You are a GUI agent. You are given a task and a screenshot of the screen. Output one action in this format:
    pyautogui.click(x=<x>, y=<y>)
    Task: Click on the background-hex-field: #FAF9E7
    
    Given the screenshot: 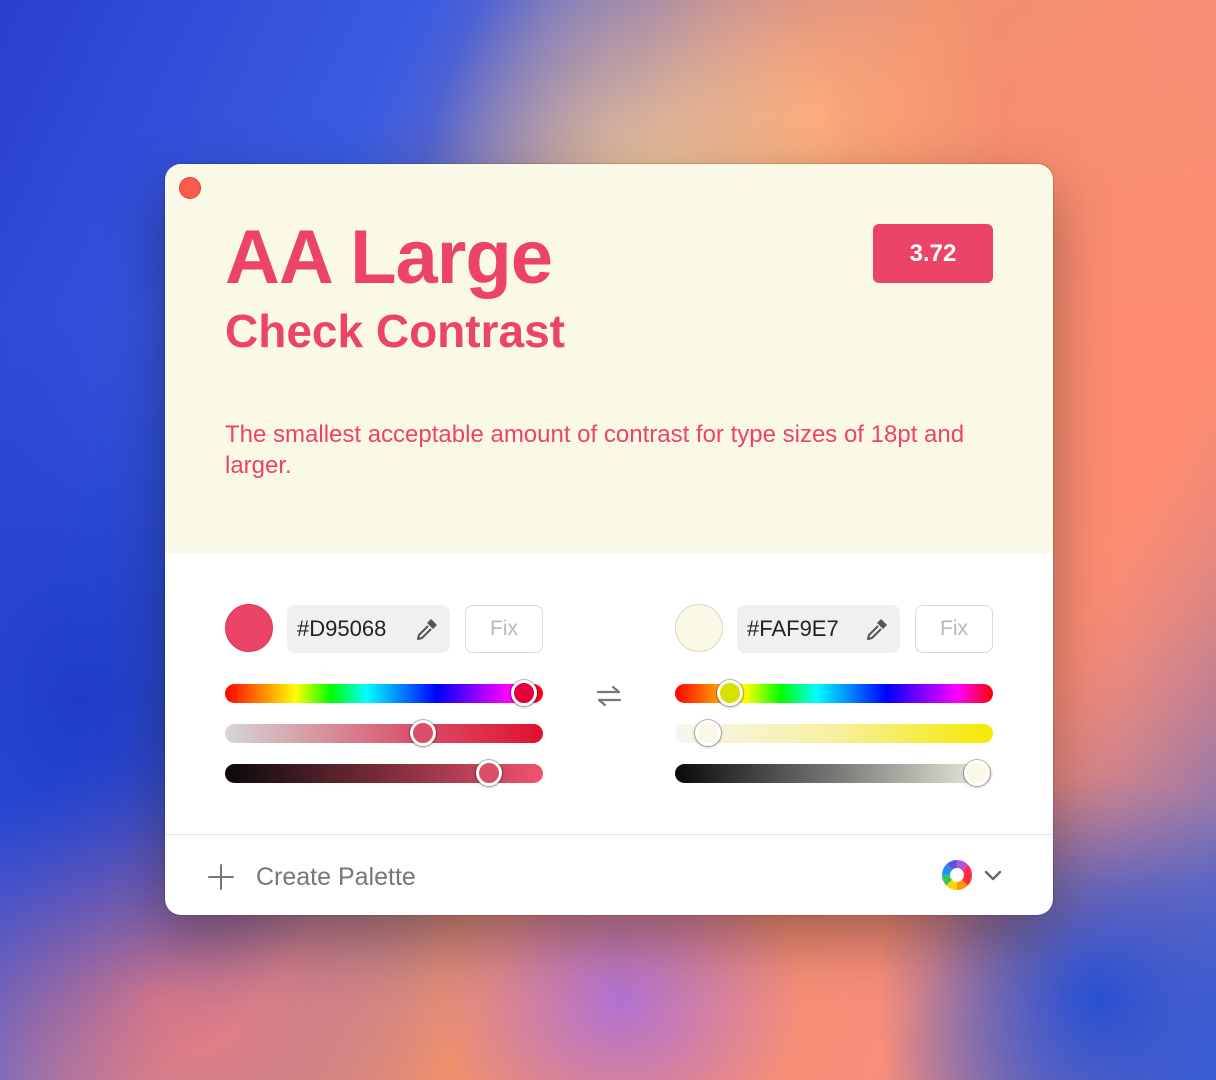 What is the action you would take?
    pyautogui.click(x=818, y=629)
    